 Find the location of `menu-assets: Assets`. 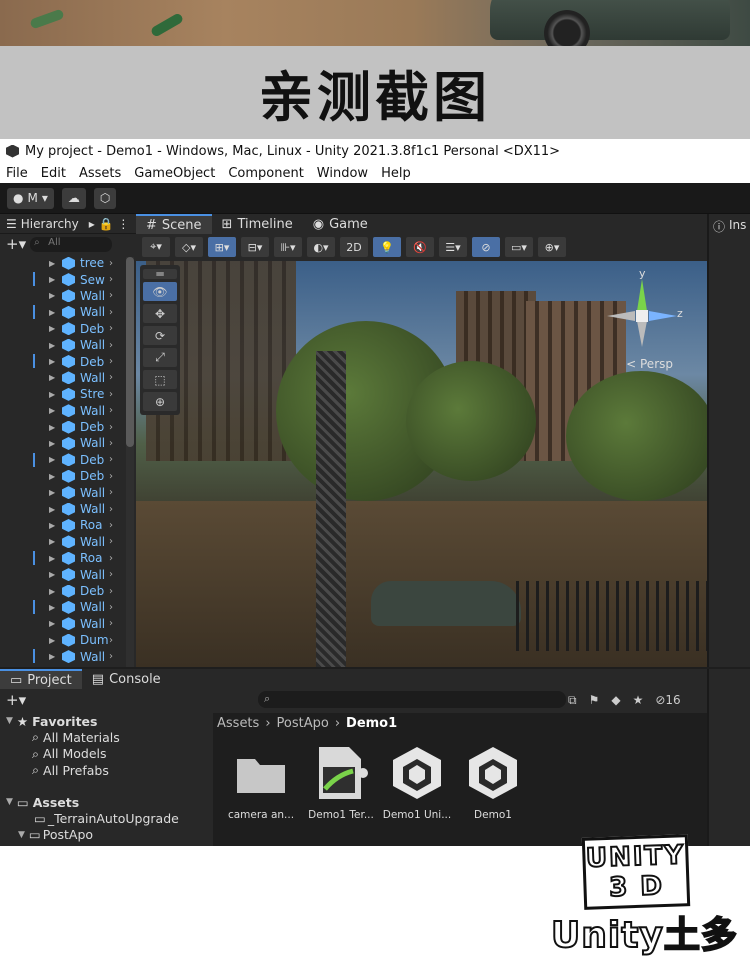

menu-assets: Assets is located at coordinates (100, 173).